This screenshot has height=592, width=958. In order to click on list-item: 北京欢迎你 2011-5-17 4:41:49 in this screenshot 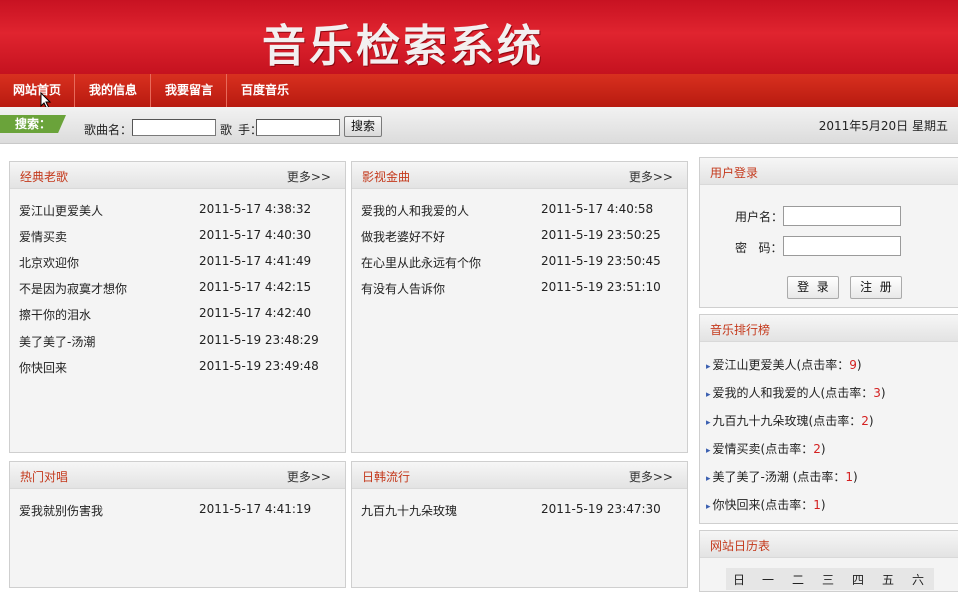, I will do `click(179, 263)`.